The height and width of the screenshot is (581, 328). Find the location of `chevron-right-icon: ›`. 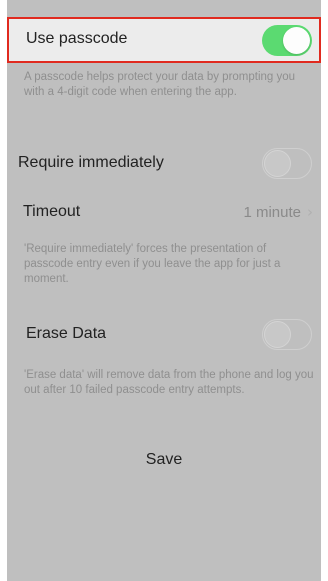

chevron-right-icon: › is located at coordinates (310, 212).